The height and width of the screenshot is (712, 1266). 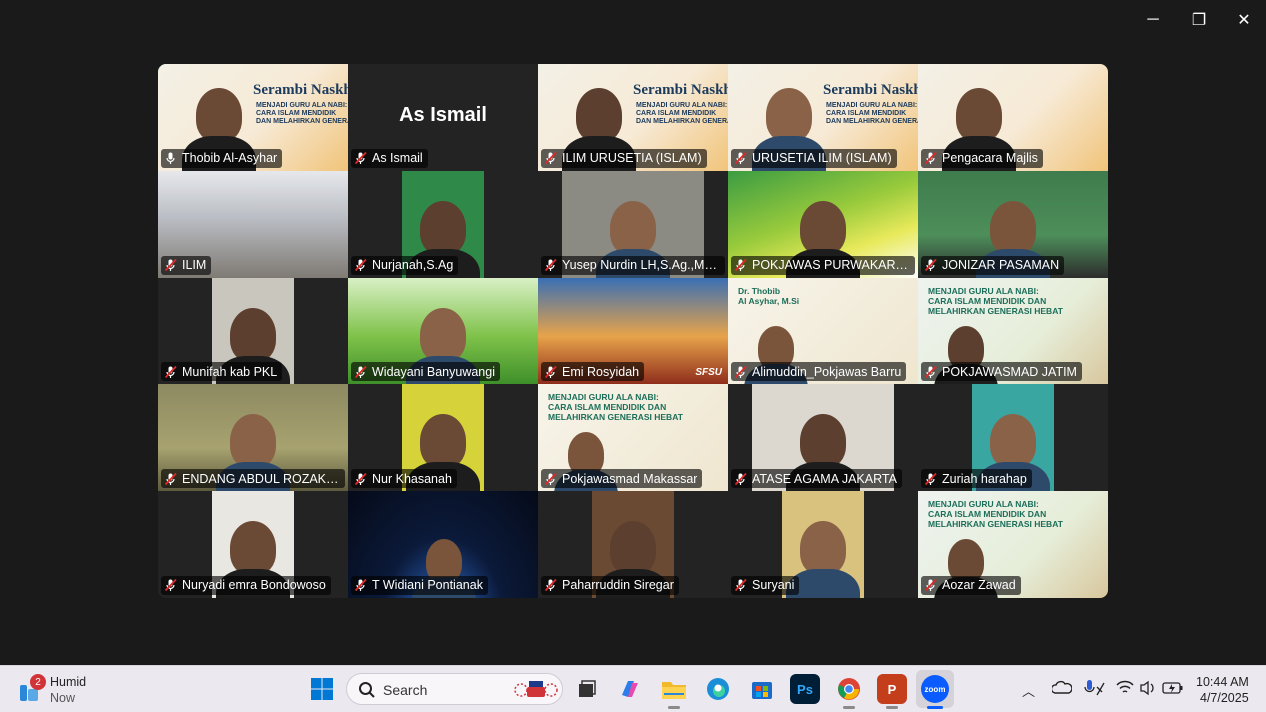 What do you see at coordinates (433, 371) in the screenshot?
I see `participant-name: Widayani Banyuwangi` at bounding box center [433, 371].